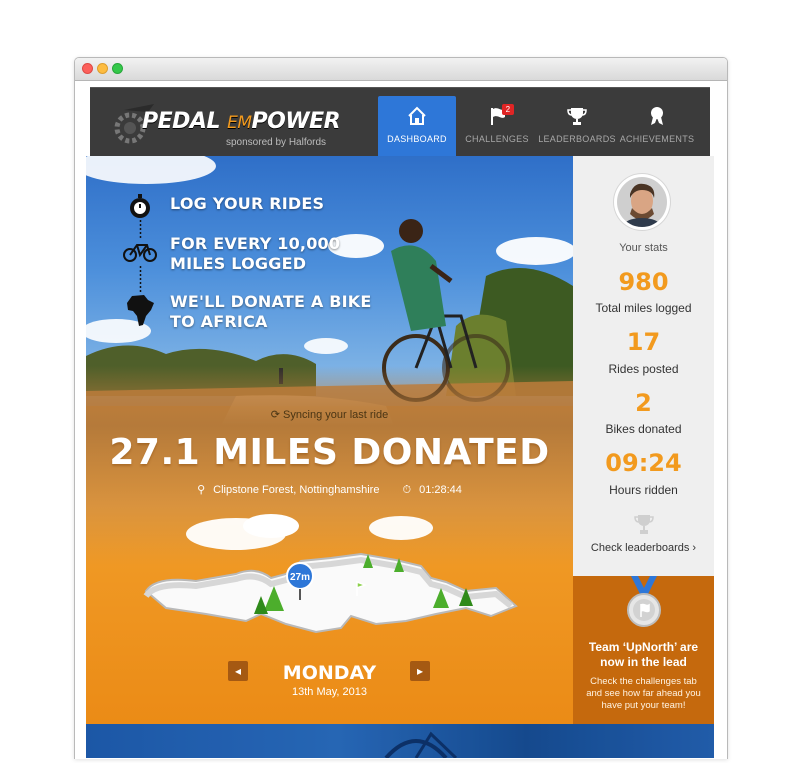 The image size is (800, 763). I want to click on logo-sponsor: sponsored by Halfords, so click(276, 142).